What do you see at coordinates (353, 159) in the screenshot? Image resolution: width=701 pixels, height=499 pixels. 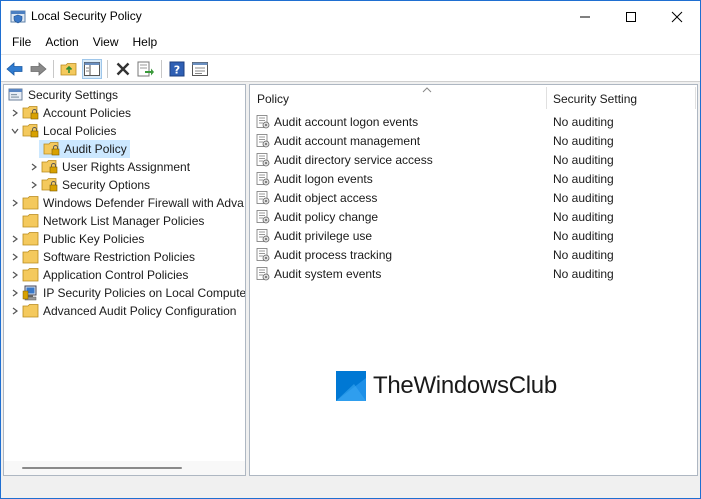 I see `policy-name: Audit directory service access` at bounding box center [353, 159].